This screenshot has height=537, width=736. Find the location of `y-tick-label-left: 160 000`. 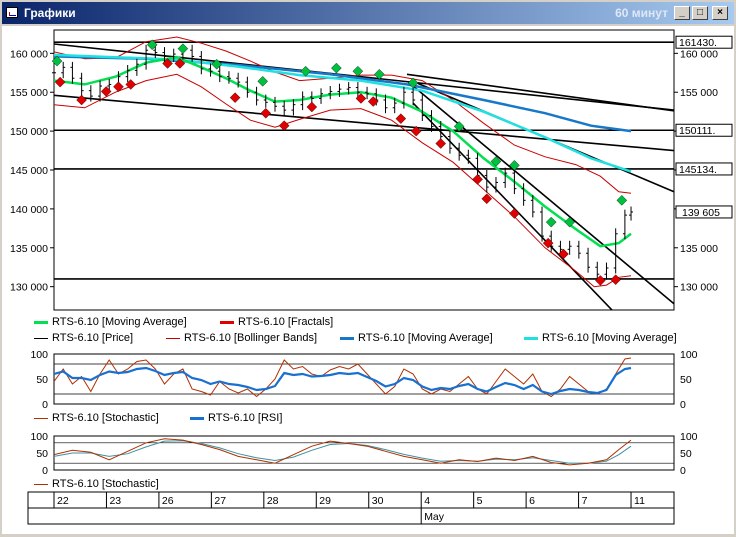

y-tick-label-left: 160 000 is located at coordinates (29, 54).